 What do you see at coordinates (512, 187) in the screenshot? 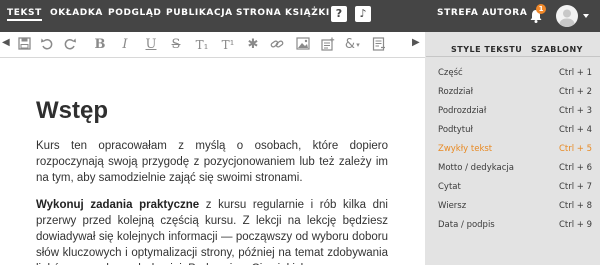
I see `style-item-cytat: Cytat Ctrl + 7` at bounding box center [512, 187].